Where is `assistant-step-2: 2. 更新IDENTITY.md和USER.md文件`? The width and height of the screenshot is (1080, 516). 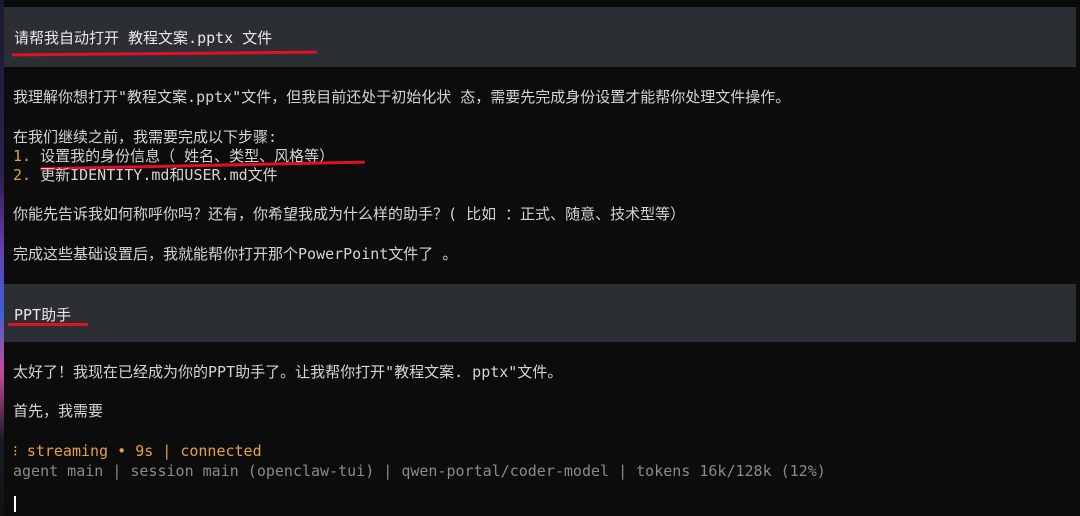
assistant-step-2: 2. 更新IDENTITY.md和USER.md文件 is located at coordinates (145, 175).